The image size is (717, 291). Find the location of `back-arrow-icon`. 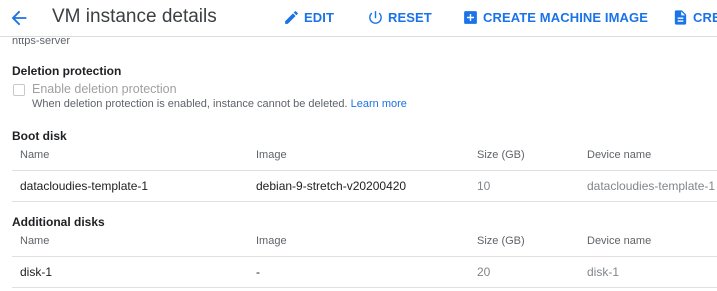

back-arrow-icon is located at coordinates (19, 18).